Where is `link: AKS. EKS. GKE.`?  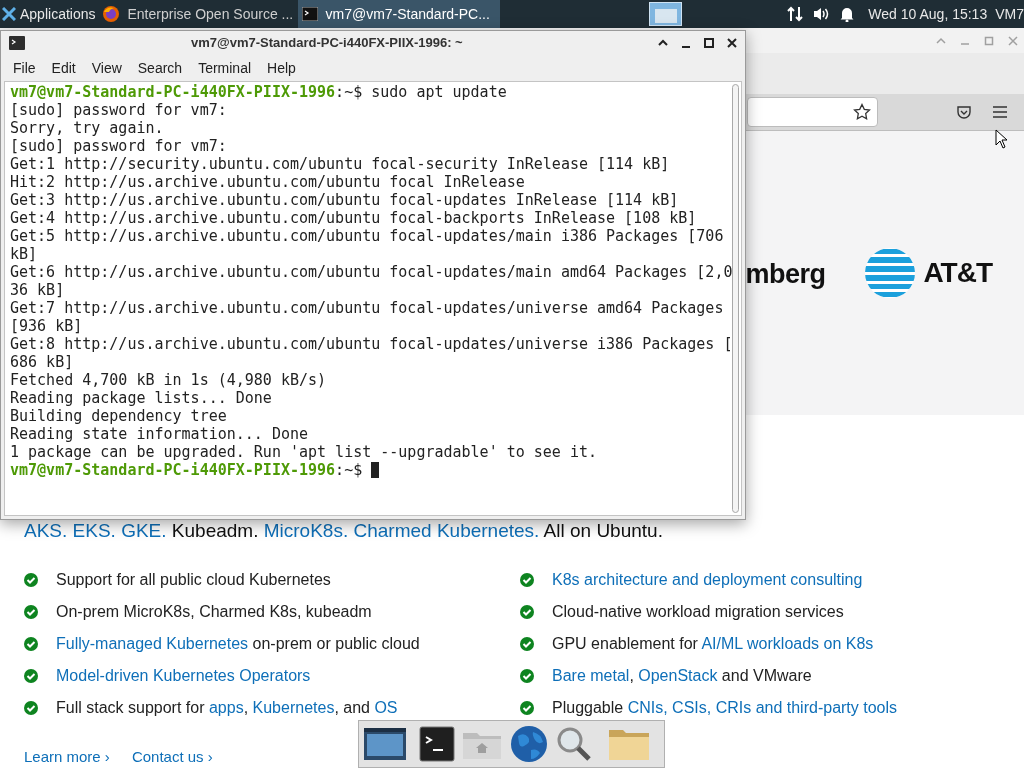 link: AKS. EKS. GKE. is located at coordinates (95, 530).